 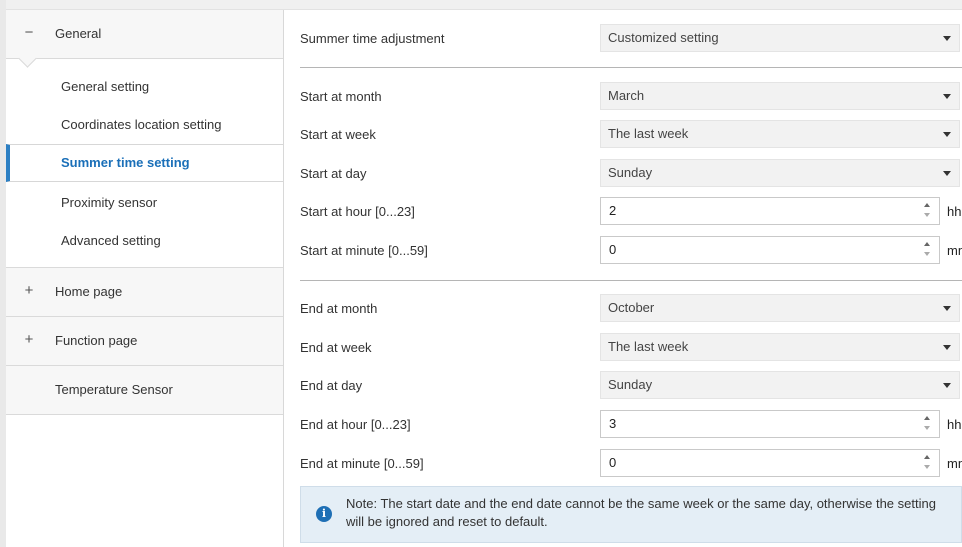 What do you see at coordinates (144, 87) in the screenshot?
I see `sidebar-item-general-setting: General setting` at bounding box center [144, 87].